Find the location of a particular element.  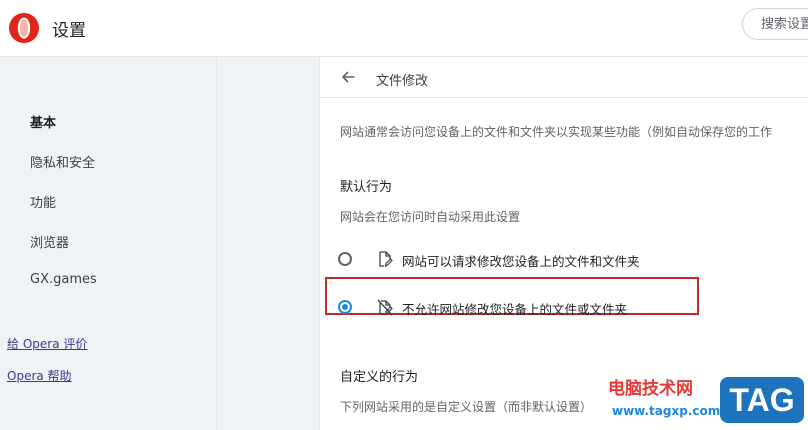

default-behavior-subtitle: 网站会在您访问时自动采用此设置 is located at coordinates (430, 217).